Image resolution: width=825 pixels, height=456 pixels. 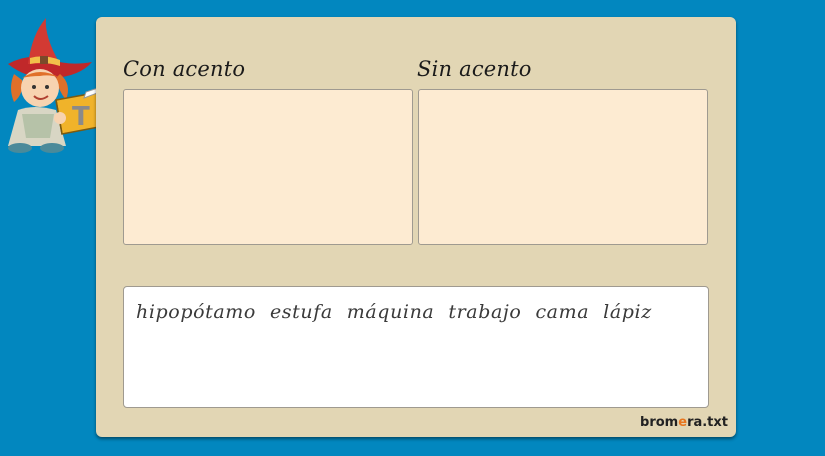 I want to click on con-acento-heading: Con acento, so click(x=184, y=69).